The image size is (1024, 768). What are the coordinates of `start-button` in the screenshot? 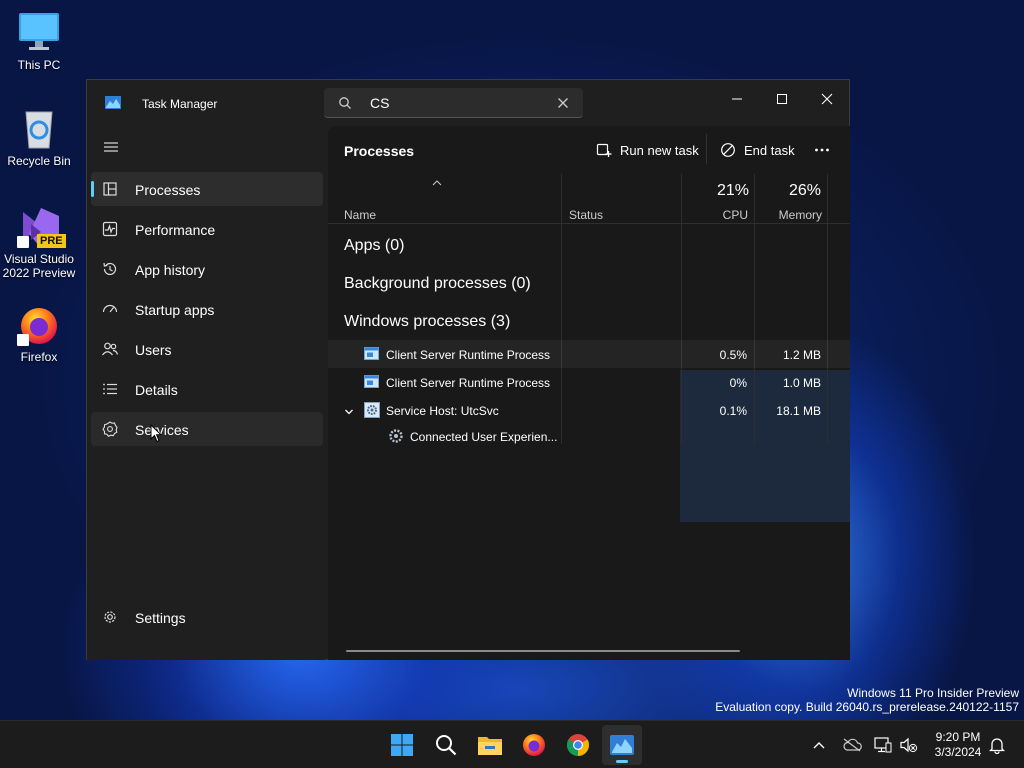 It's located at (402, 745).